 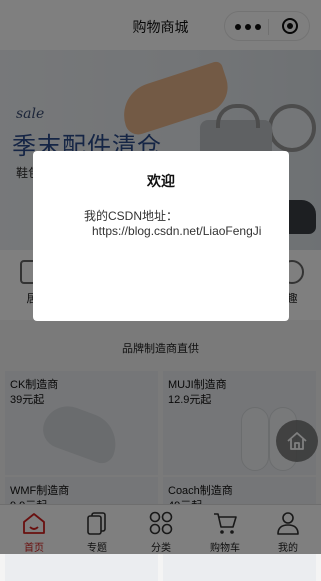 What do you see at coordinates (177, 231) in the screenshot?
I see `dialog-text-url: https://blog.csdn.net/LiaoFengJi` at bounding box center [177, 231].